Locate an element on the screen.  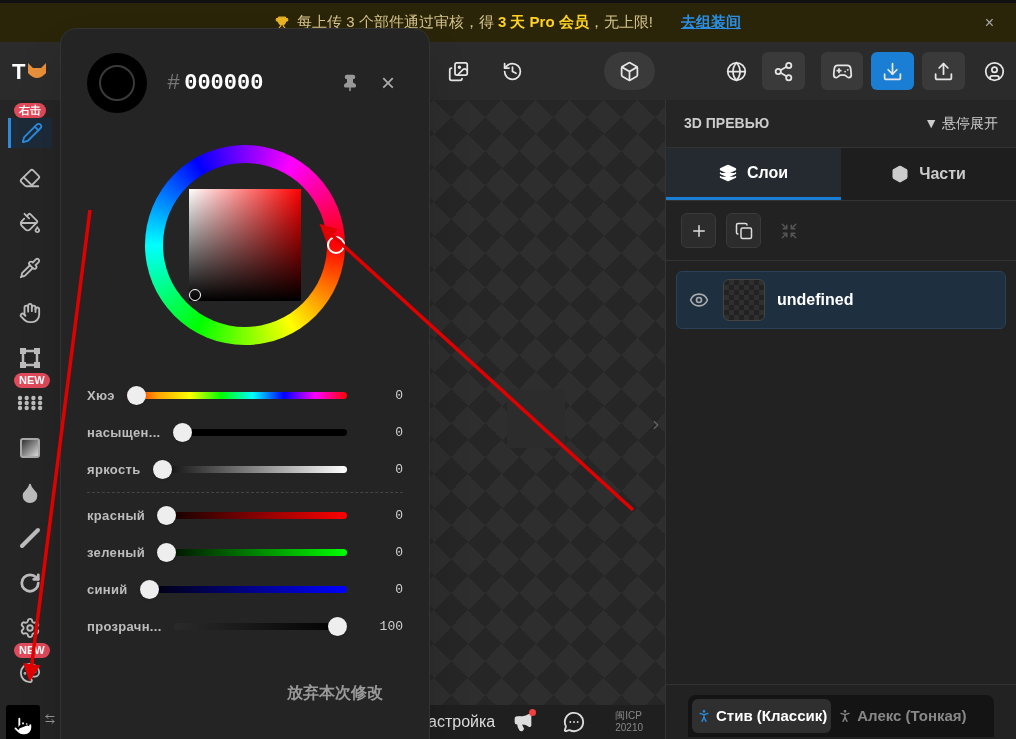
layer-row: undefined is located at coordinates (841, 300).